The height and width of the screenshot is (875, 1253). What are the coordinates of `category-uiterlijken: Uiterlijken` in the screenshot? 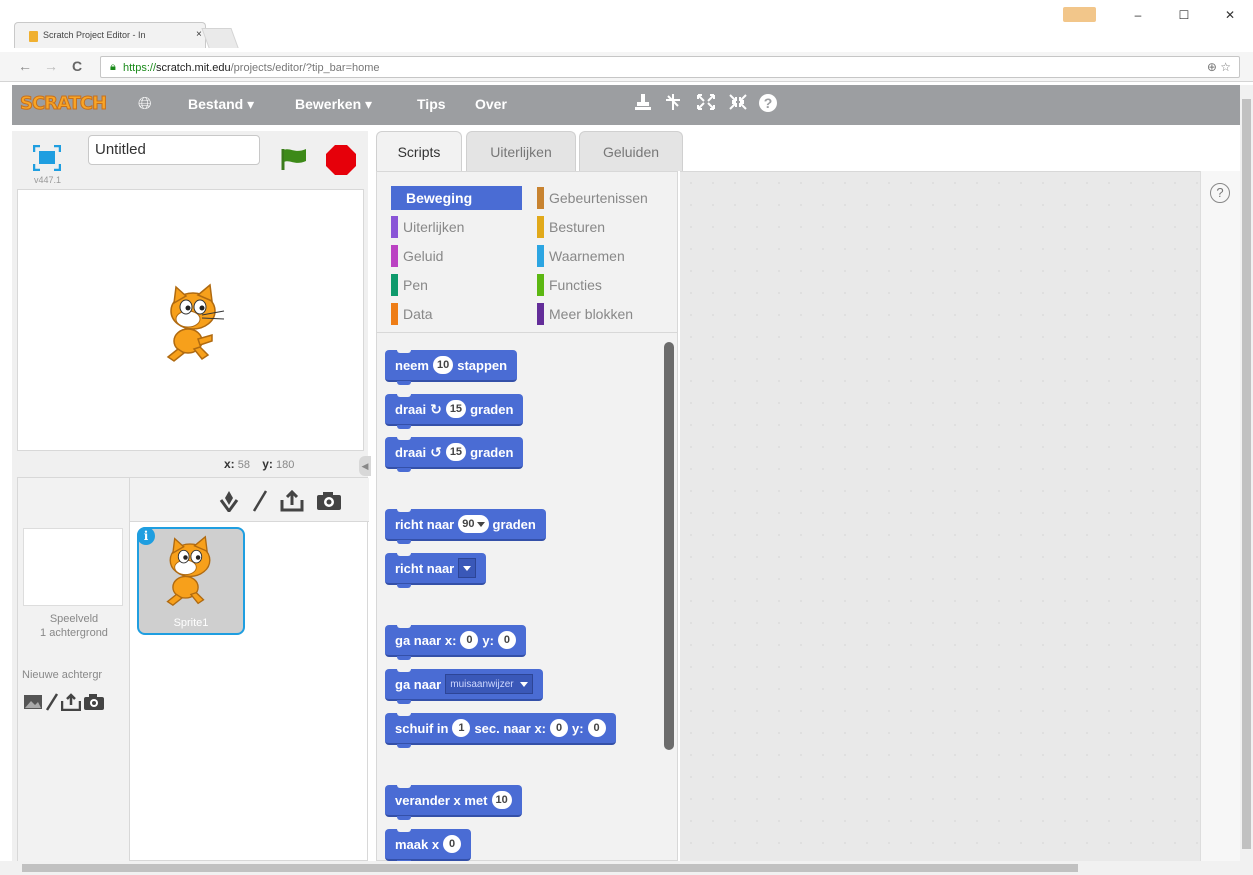 It's located at (427, 227).